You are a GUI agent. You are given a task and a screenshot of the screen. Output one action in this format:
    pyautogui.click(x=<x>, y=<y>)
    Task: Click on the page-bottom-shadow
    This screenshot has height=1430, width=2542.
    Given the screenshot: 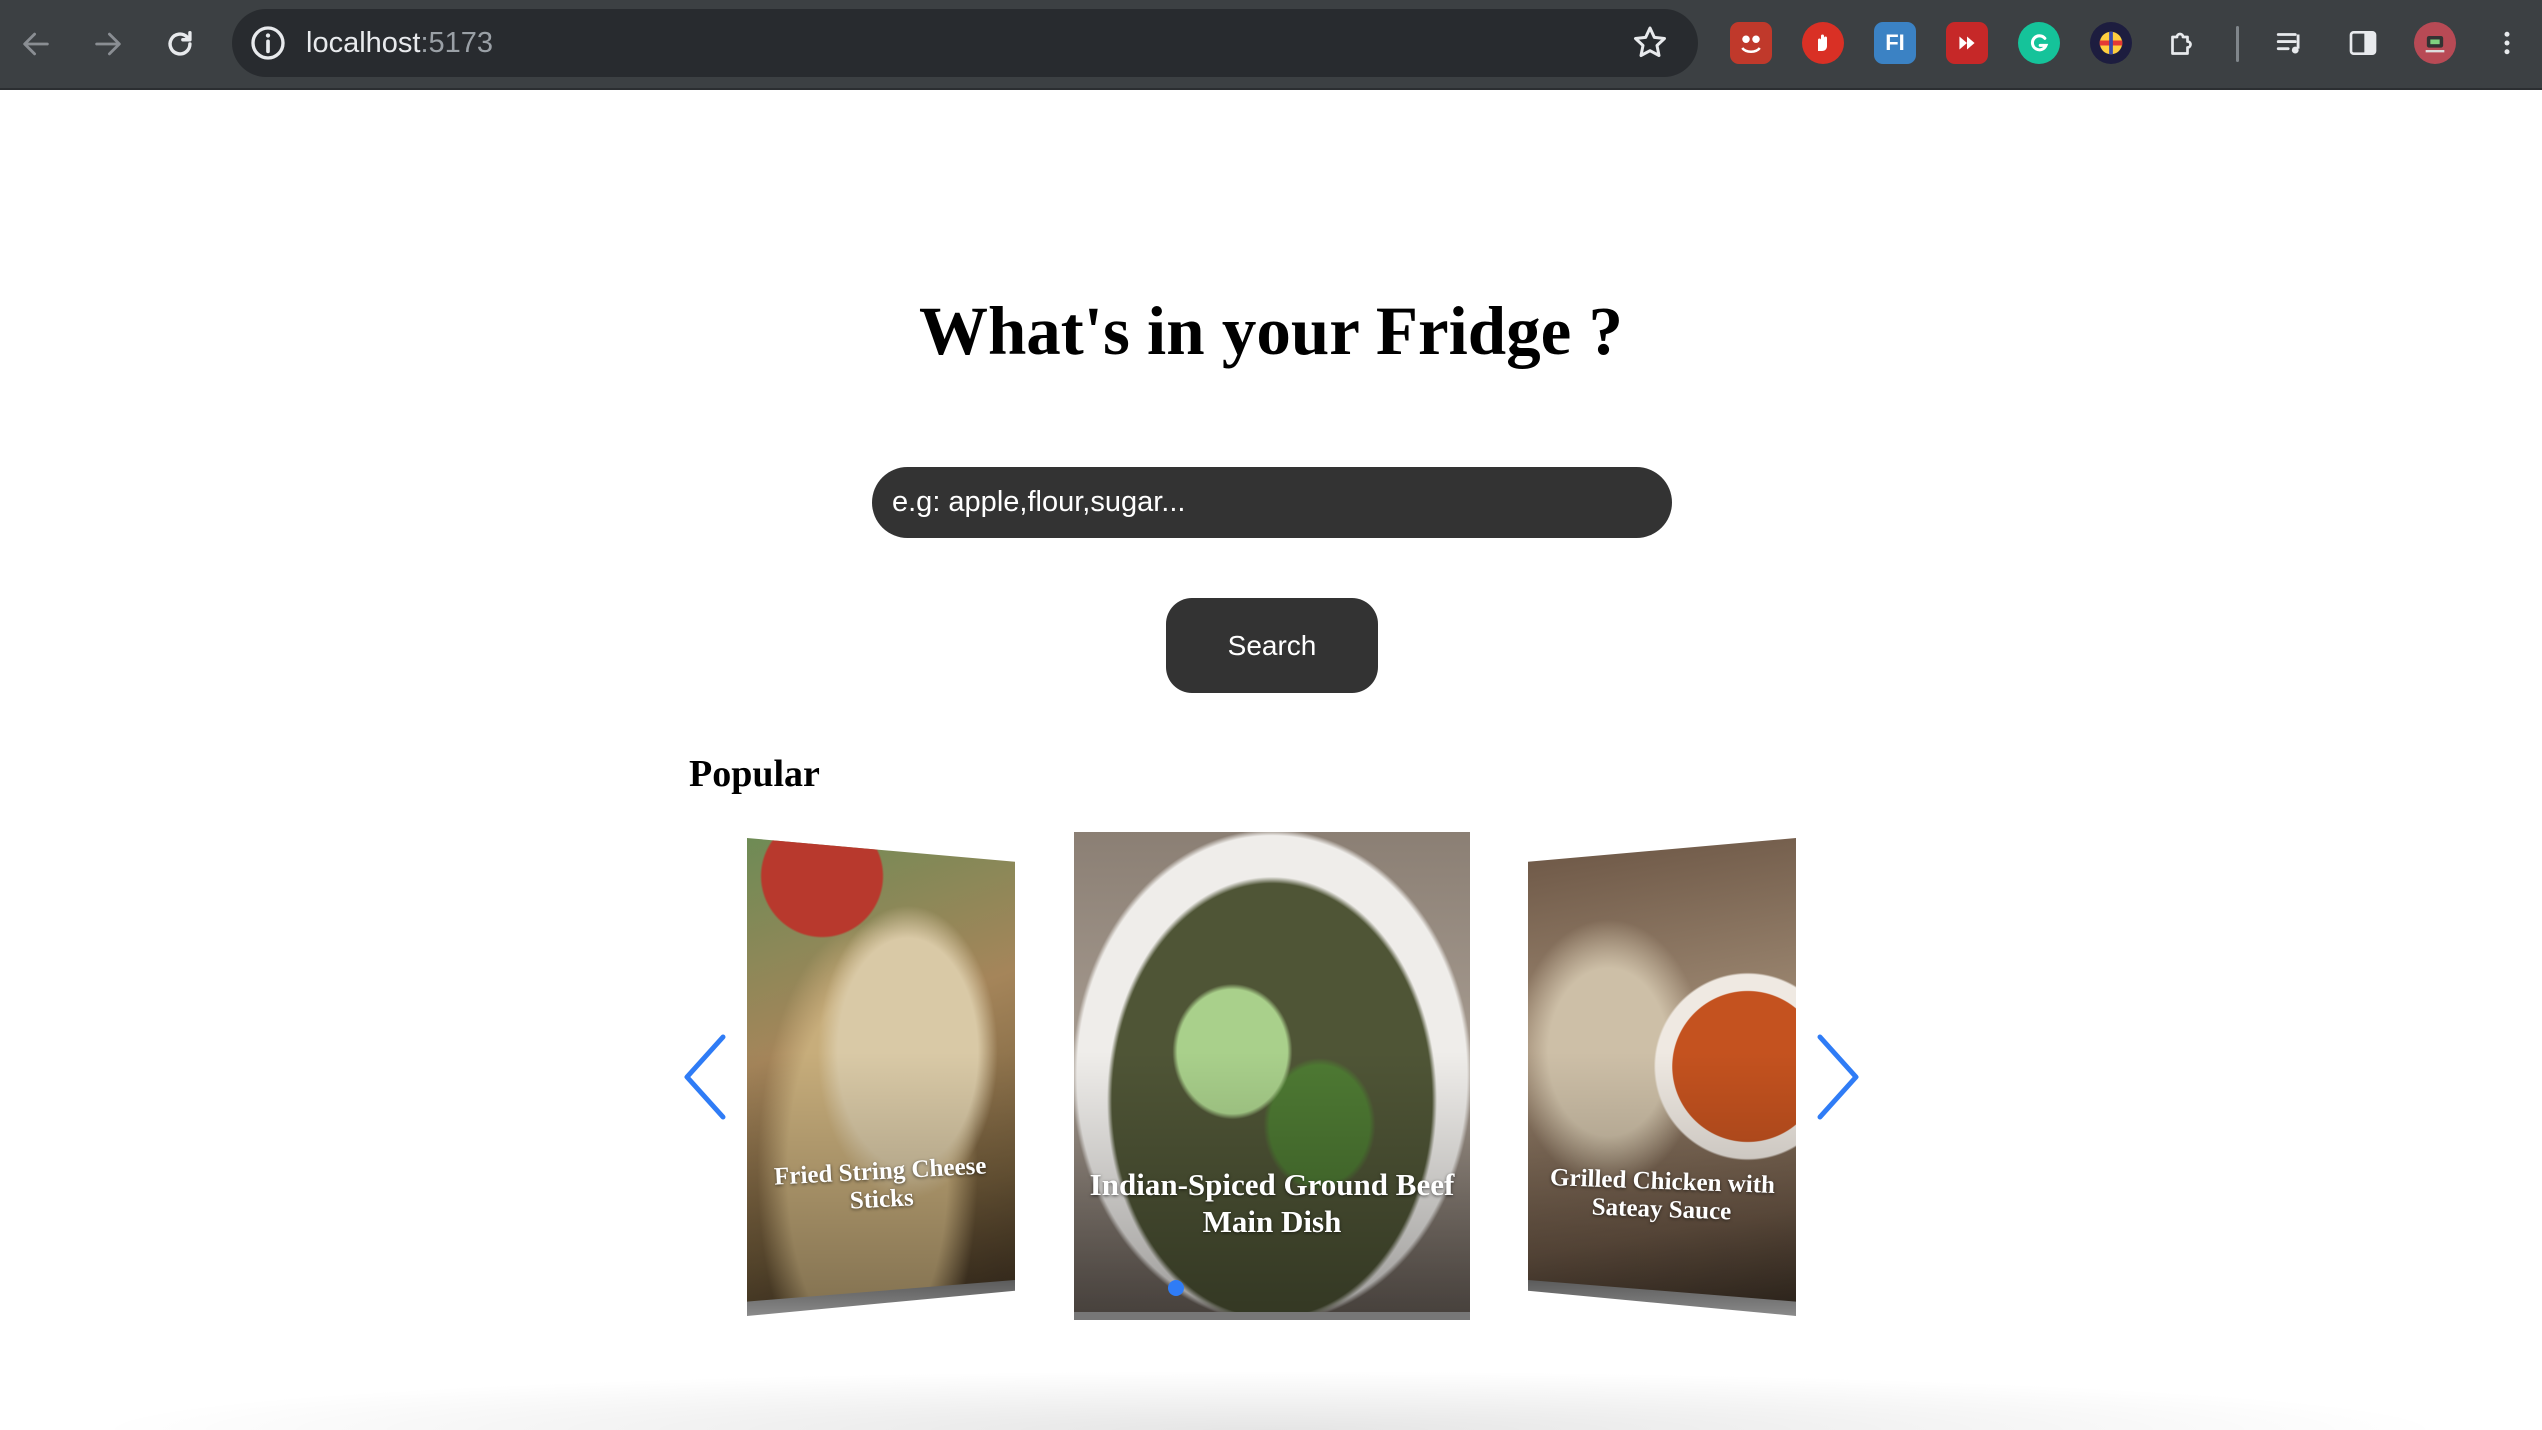 What is the action you would take?
    pyautogui.click(x=1270, y=1400)
    